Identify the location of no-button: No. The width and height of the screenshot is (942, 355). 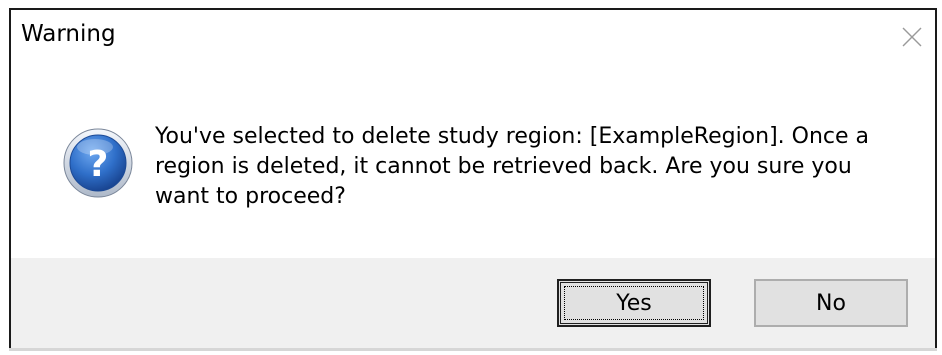
(831, 303).